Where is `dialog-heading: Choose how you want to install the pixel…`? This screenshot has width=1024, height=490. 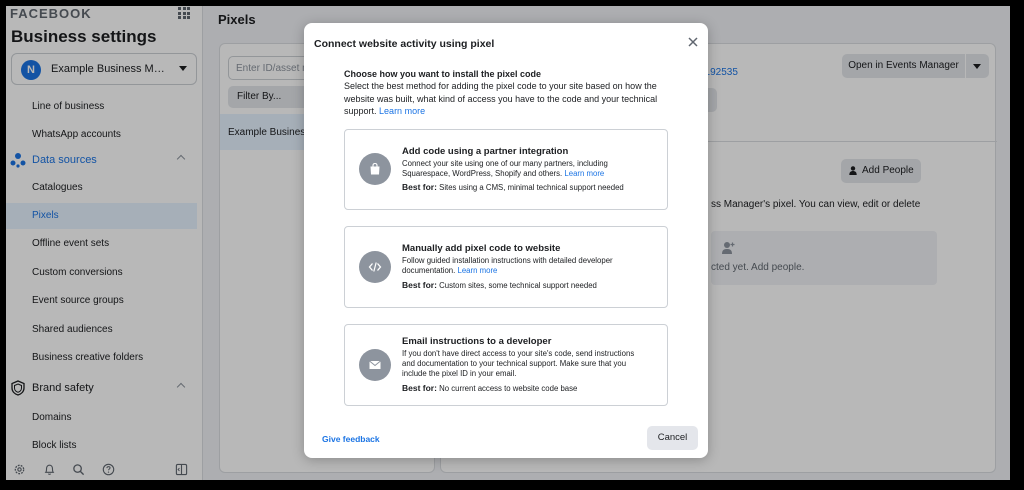 dialog-heading: Choose how you want to install the pixel… is located at coordinates (443, 74).